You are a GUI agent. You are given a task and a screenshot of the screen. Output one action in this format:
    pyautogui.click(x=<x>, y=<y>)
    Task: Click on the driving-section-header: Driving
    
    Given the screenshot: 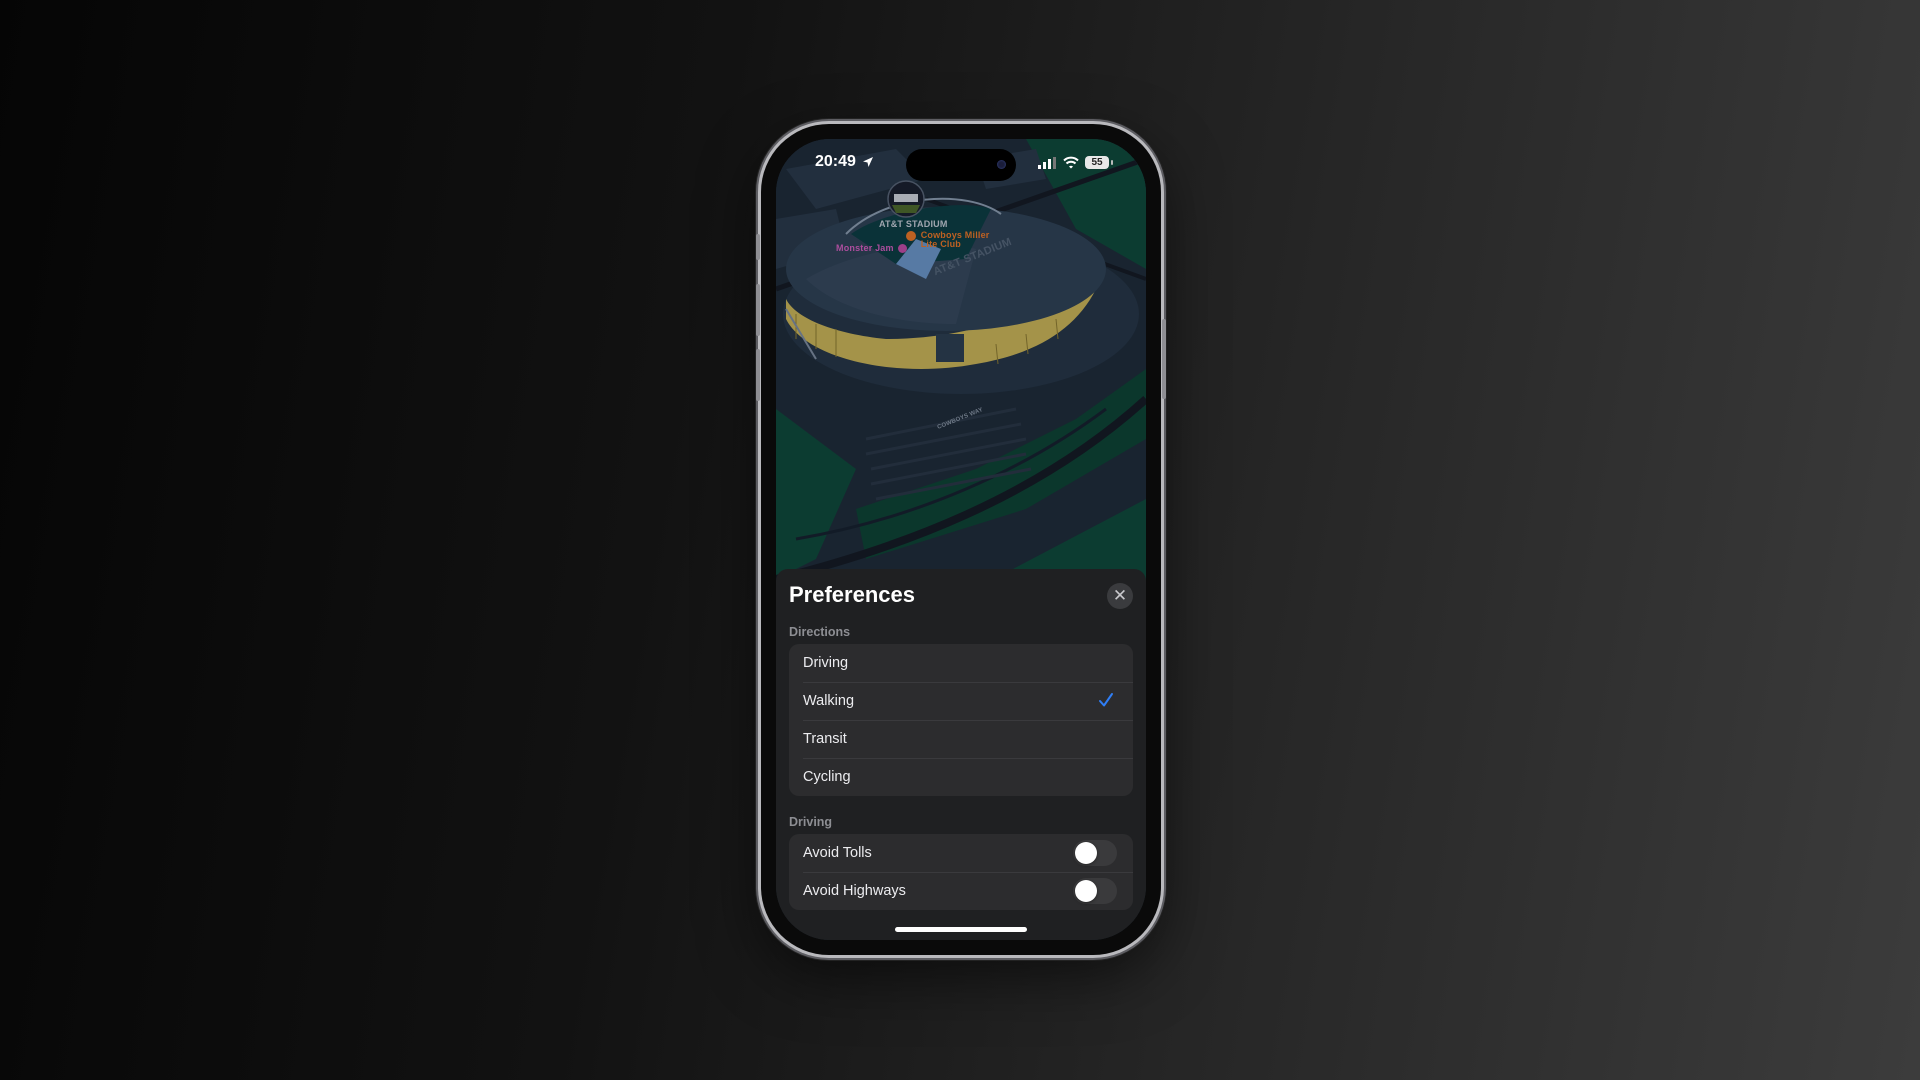 What is the action you would take?
    pyautogui.click(x=811, y=822)
    